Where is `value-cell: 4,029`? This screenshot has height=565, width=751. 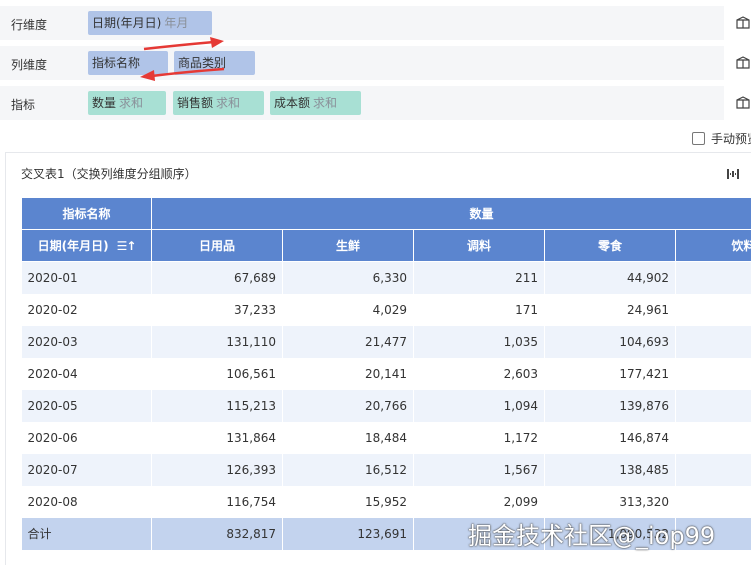
value-cell: 4,029 is located at coordinates (348, 309).